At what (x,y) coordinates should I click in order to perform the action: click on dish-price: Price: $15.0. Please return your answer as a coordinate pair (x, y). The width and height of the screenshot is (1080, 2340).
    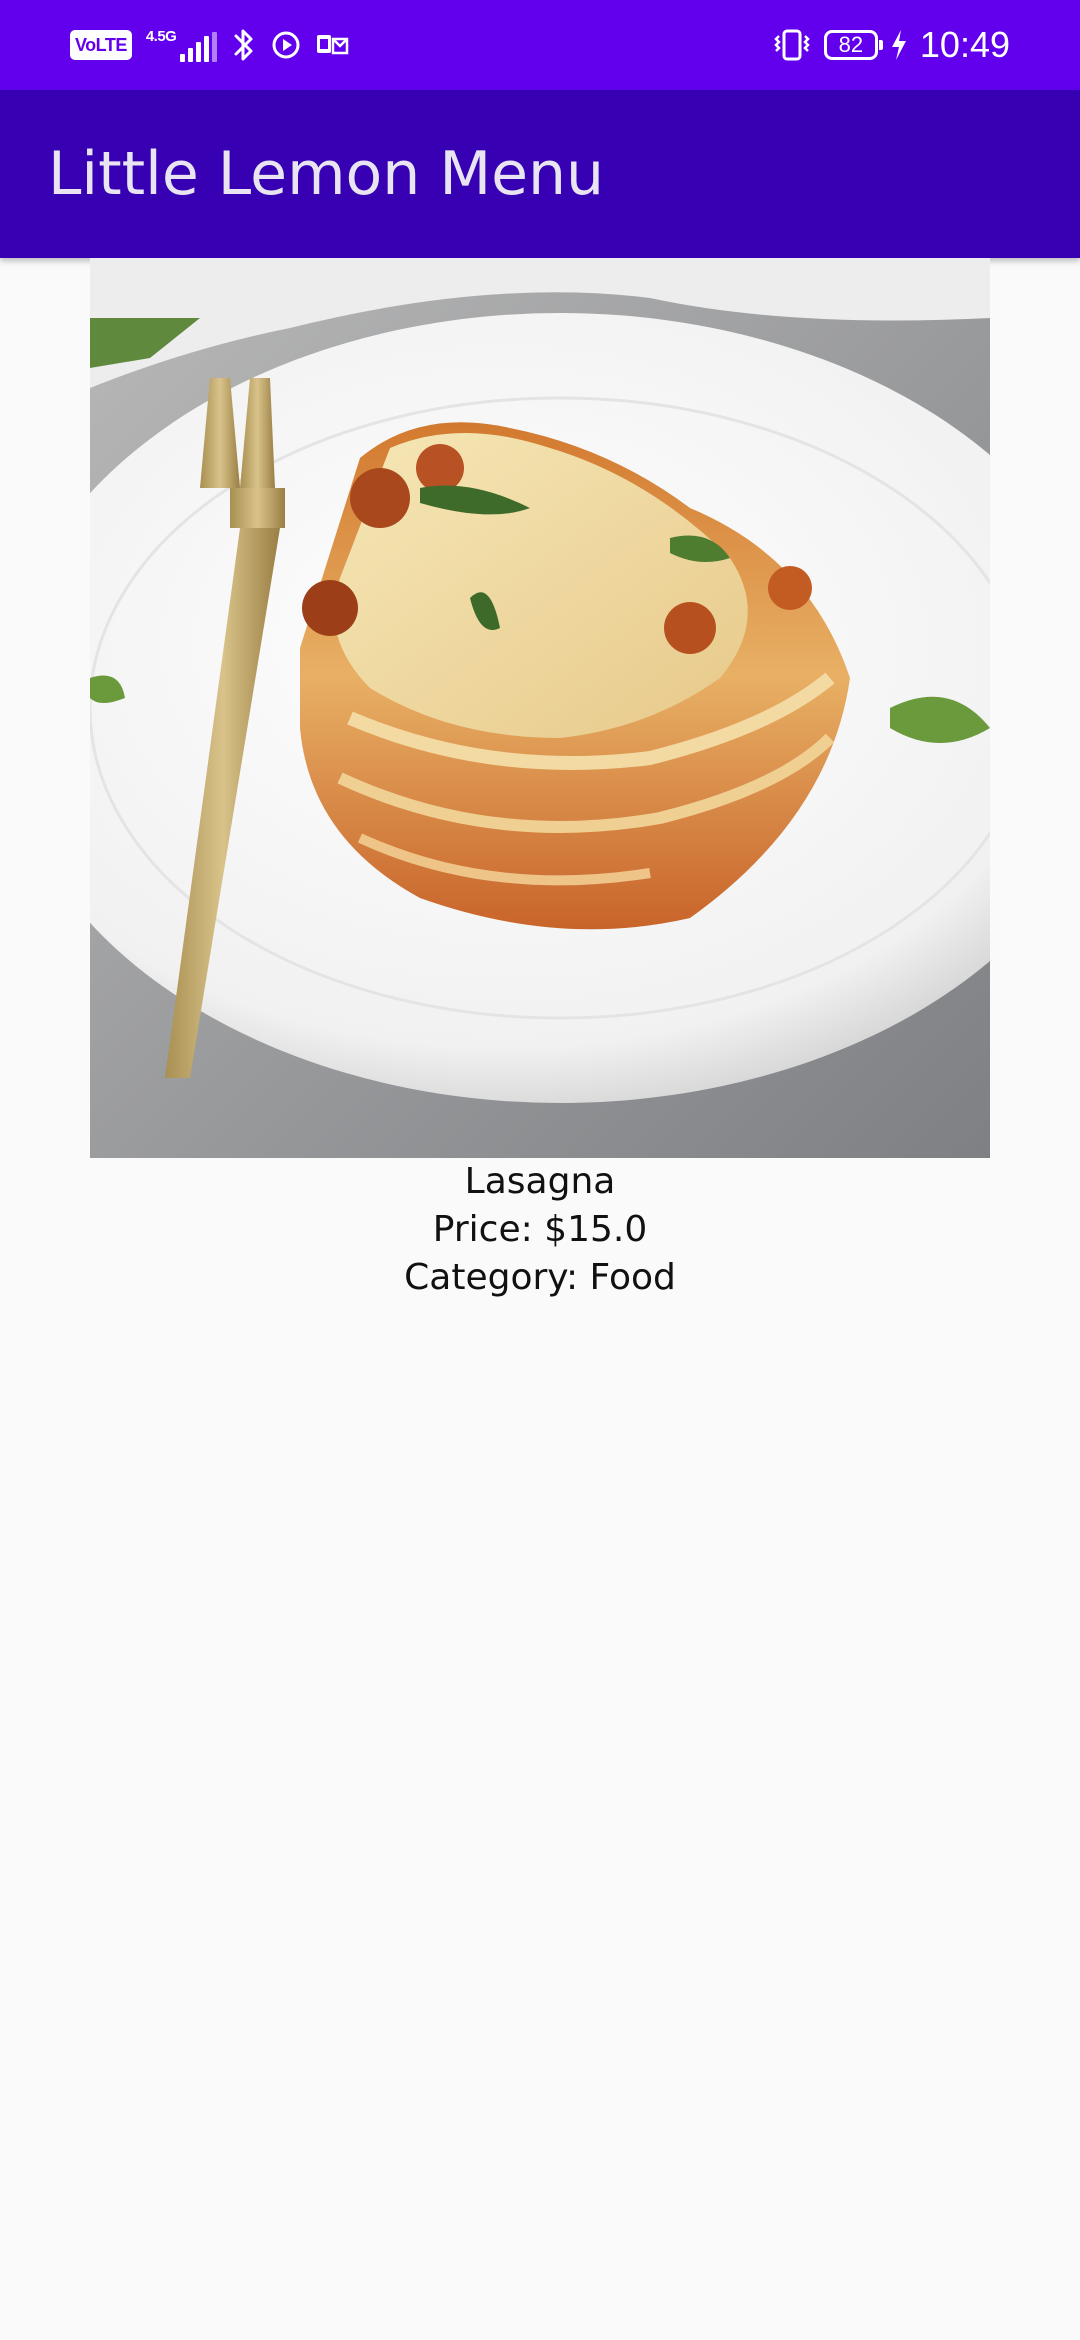
    Looking at the image, I should click on (540, 1229).